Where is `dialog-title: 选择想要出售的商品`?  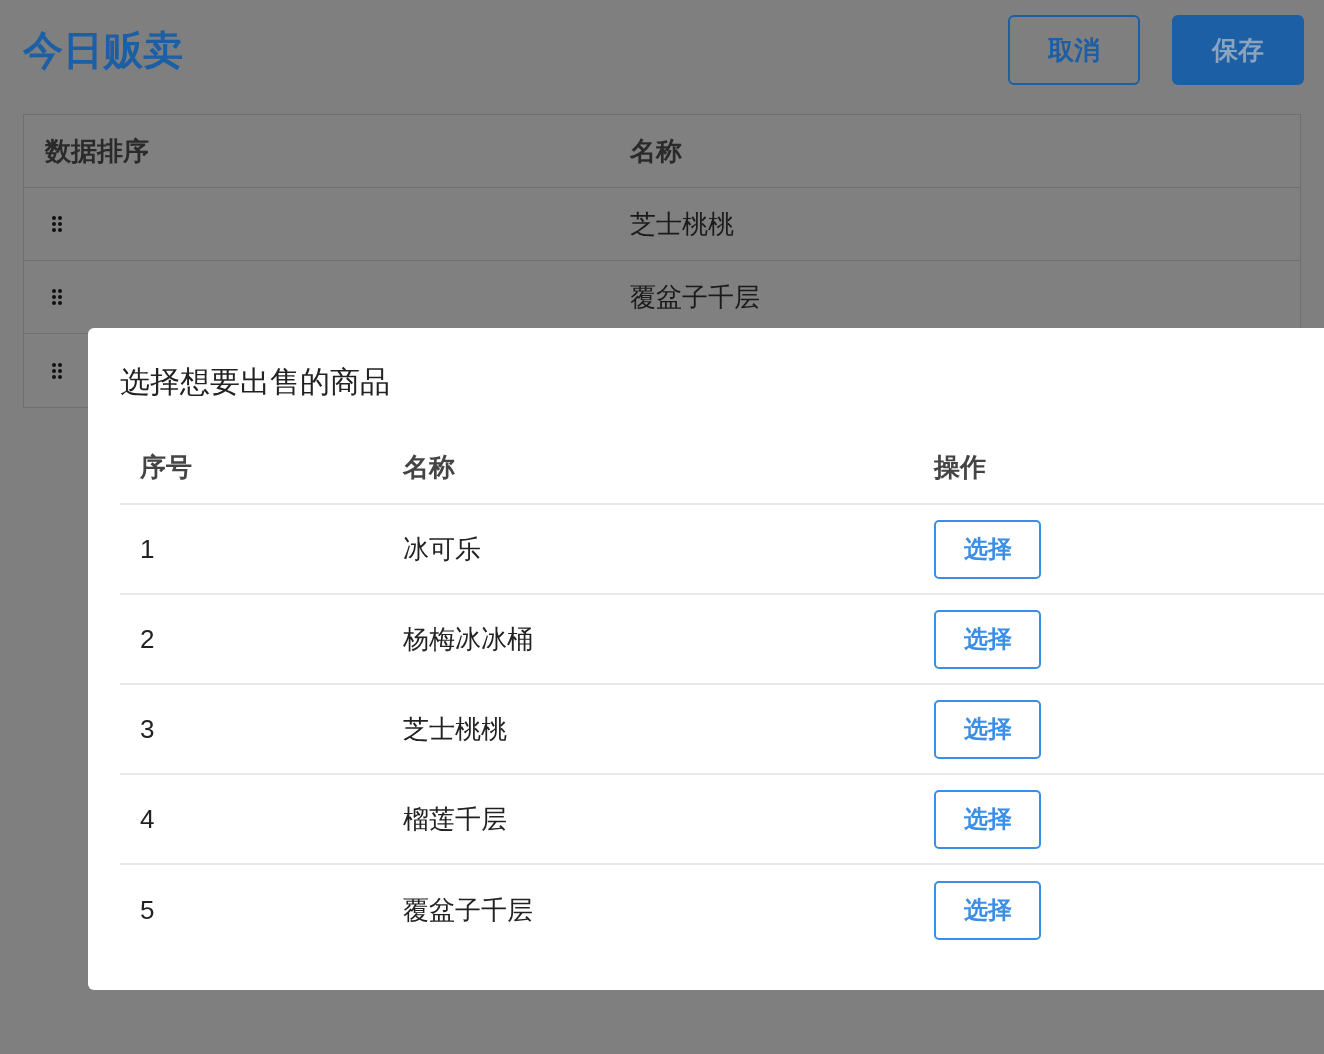
dialog-title: 选择想要出售的商品 is located at coordinates (255, 382).